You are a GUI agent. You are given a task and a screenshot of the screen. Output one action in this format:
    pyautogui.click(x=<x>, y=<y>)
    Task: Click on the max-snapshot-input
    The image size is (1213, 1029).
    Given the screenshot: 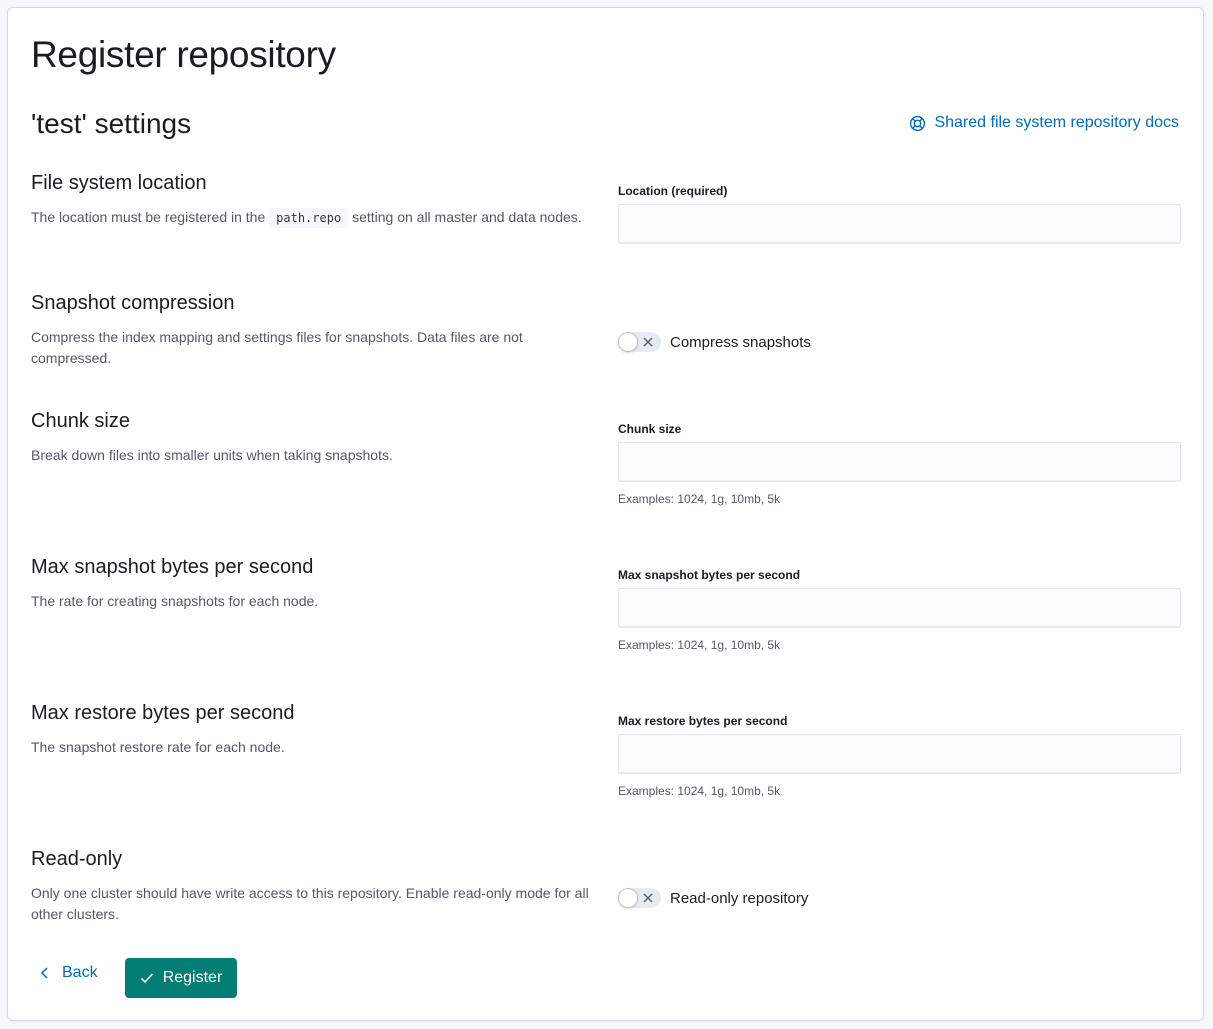 What is the action you would take?
    pyautogui.click(x=899, y=608)
    